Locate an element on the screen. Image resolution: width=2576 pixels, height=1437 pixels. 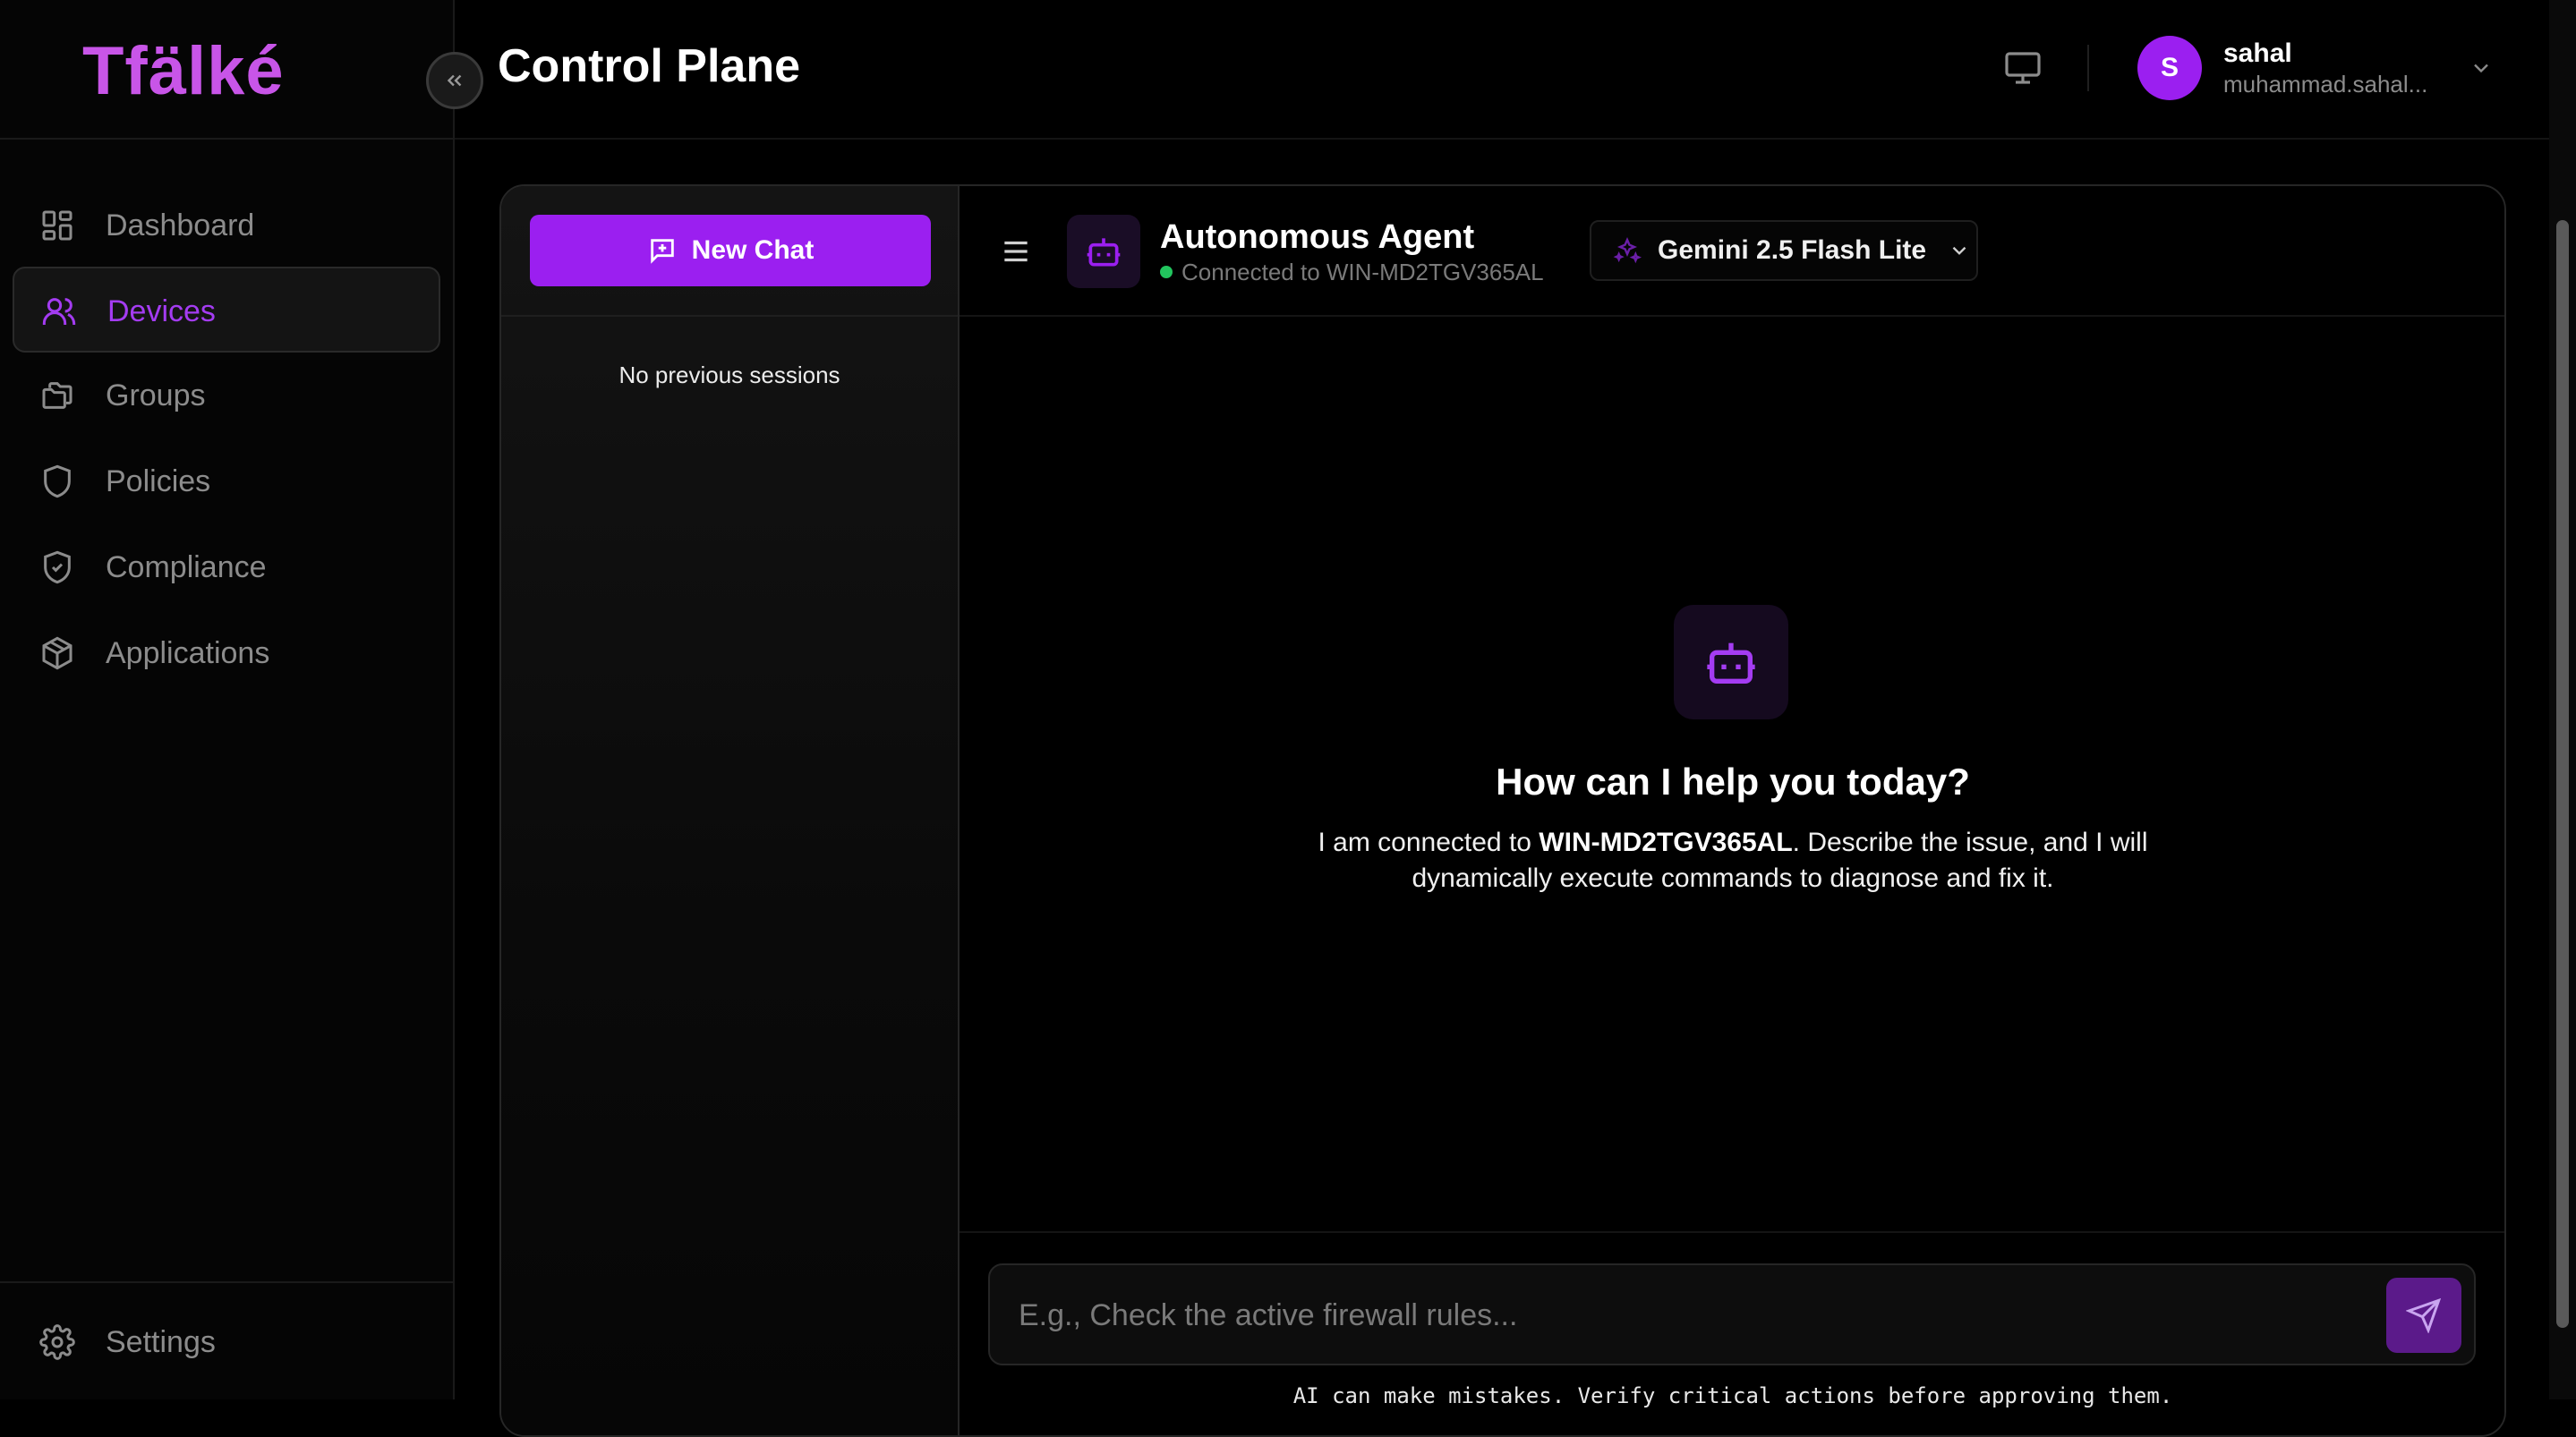
welcome-prefix: I am connected to is located at coordinates (1429, 843).